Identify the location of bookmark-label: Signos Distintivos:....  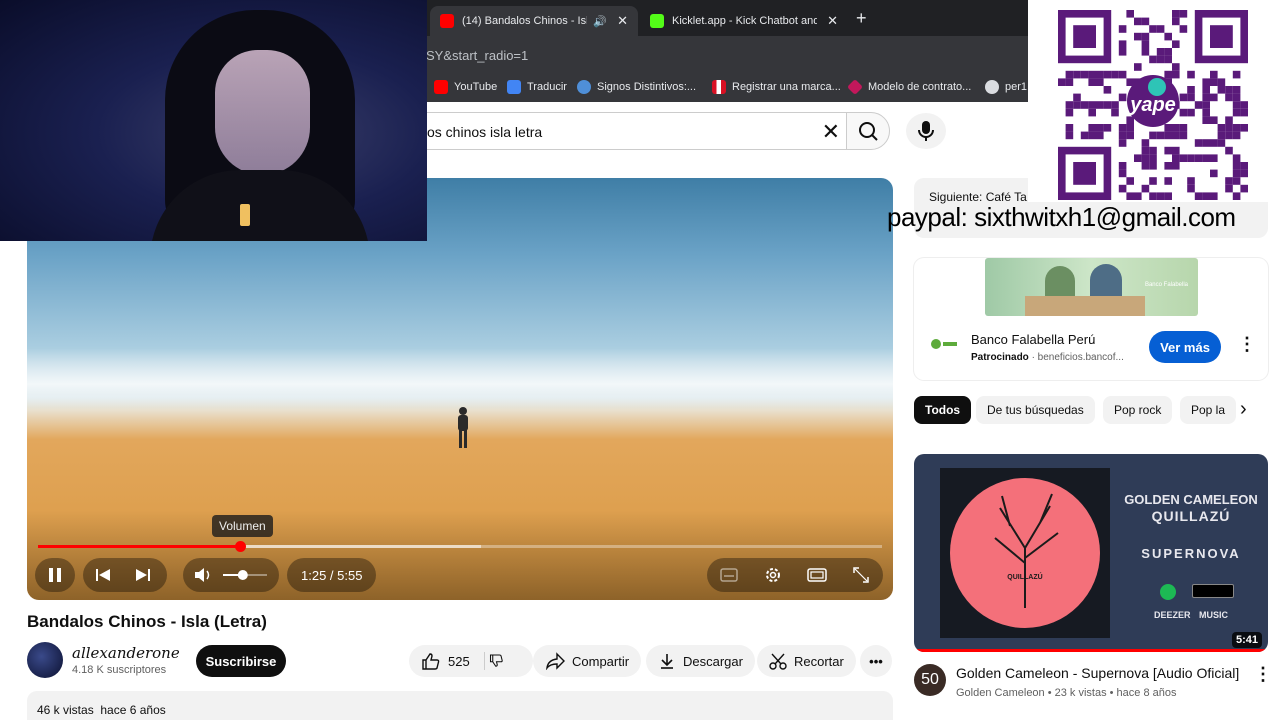
(647, 87).